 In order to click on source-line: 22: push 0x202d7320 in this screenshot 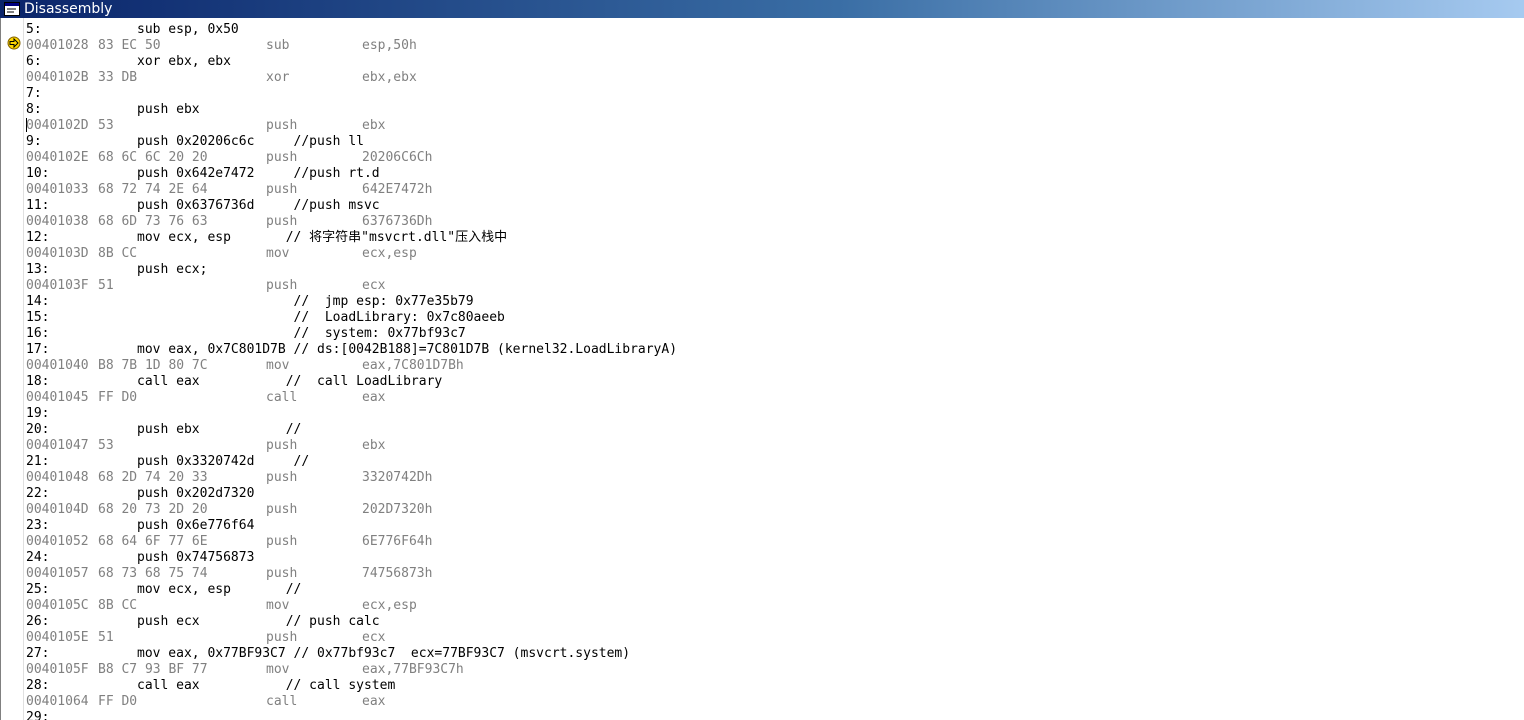, I will do `click(140, 494)`.